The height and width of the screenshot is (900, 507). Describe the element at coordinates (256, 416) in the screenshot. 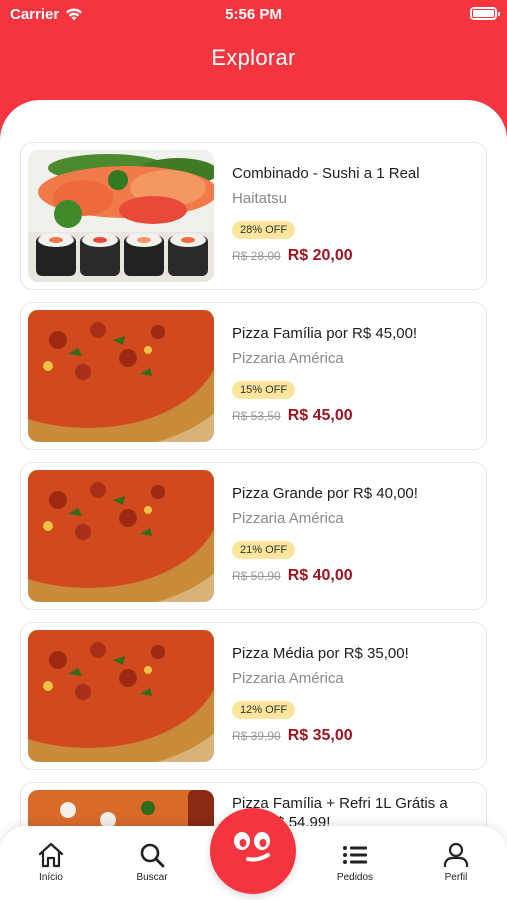

I see `old-price: R$ 53,50` at that location.